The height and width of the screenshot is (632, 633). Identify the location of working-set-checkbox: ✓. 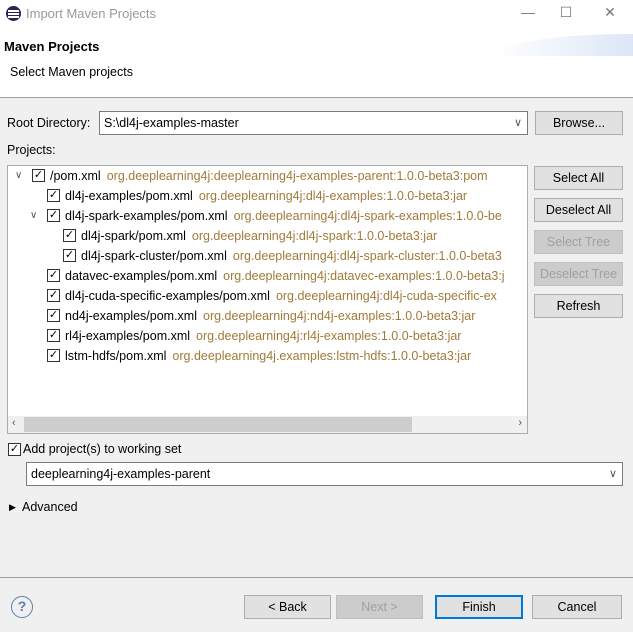
(14, 449).